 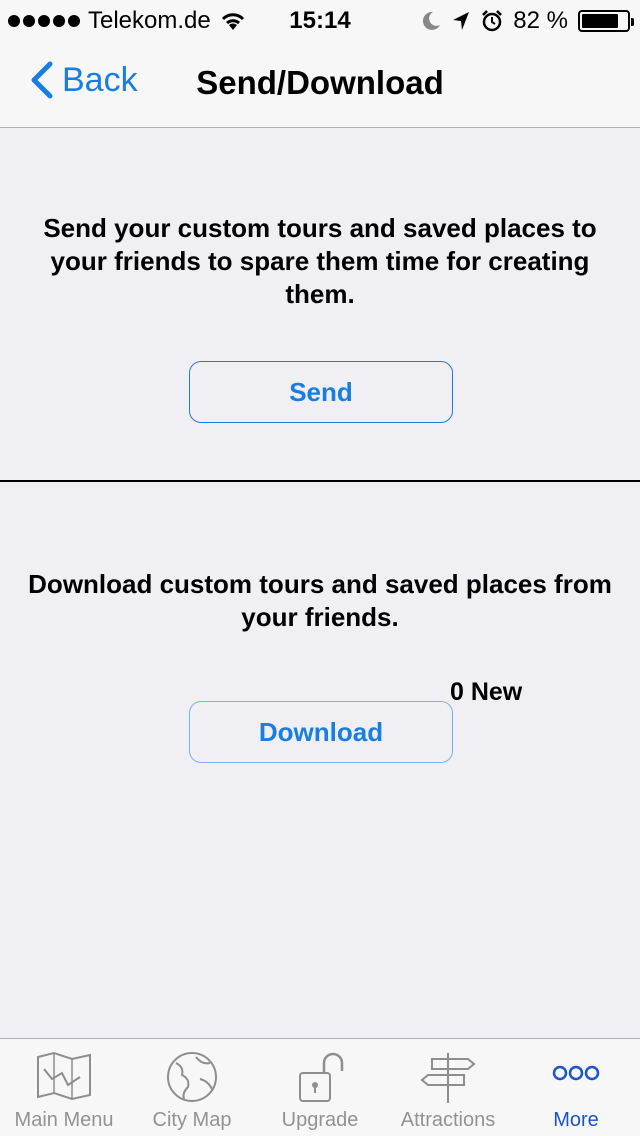 I want to click on page-title: Send/Download, so click(x=320, y=82).